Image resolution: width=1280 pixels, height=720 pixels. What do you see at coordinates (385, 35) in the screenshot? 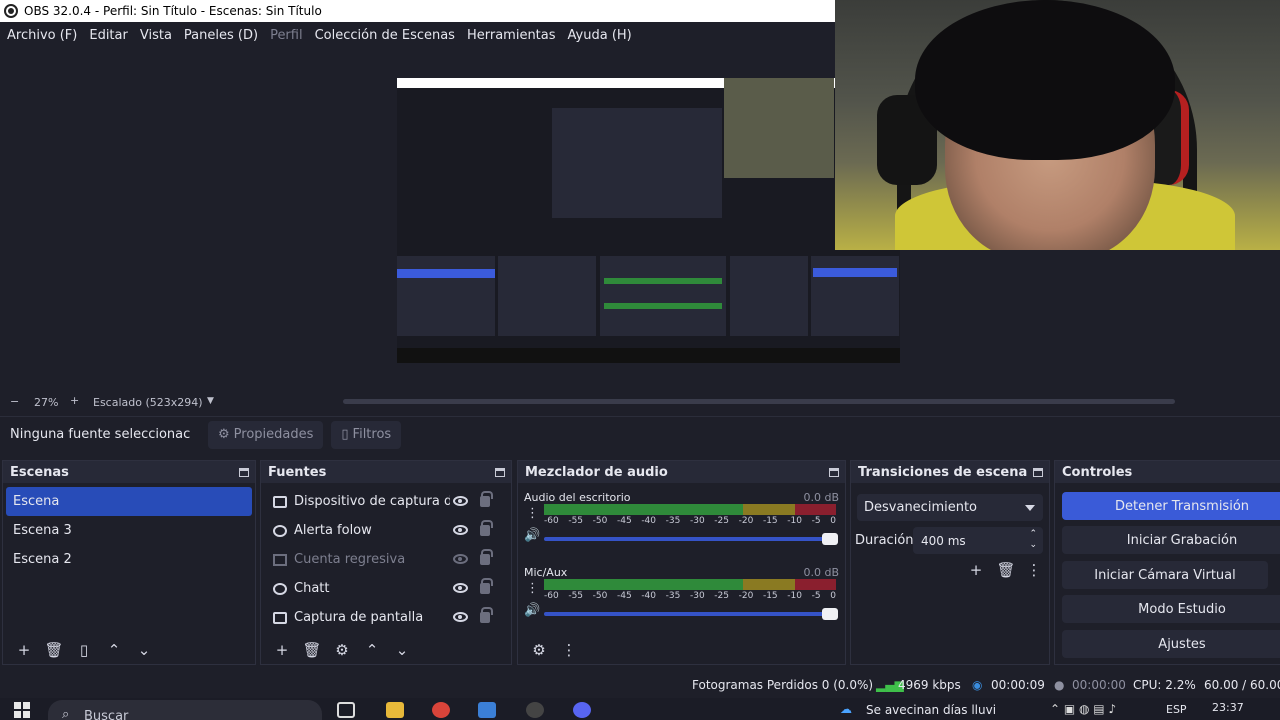
I see `menu-scene-collection: Colección de Escenas` at bounding box center [385, 35].